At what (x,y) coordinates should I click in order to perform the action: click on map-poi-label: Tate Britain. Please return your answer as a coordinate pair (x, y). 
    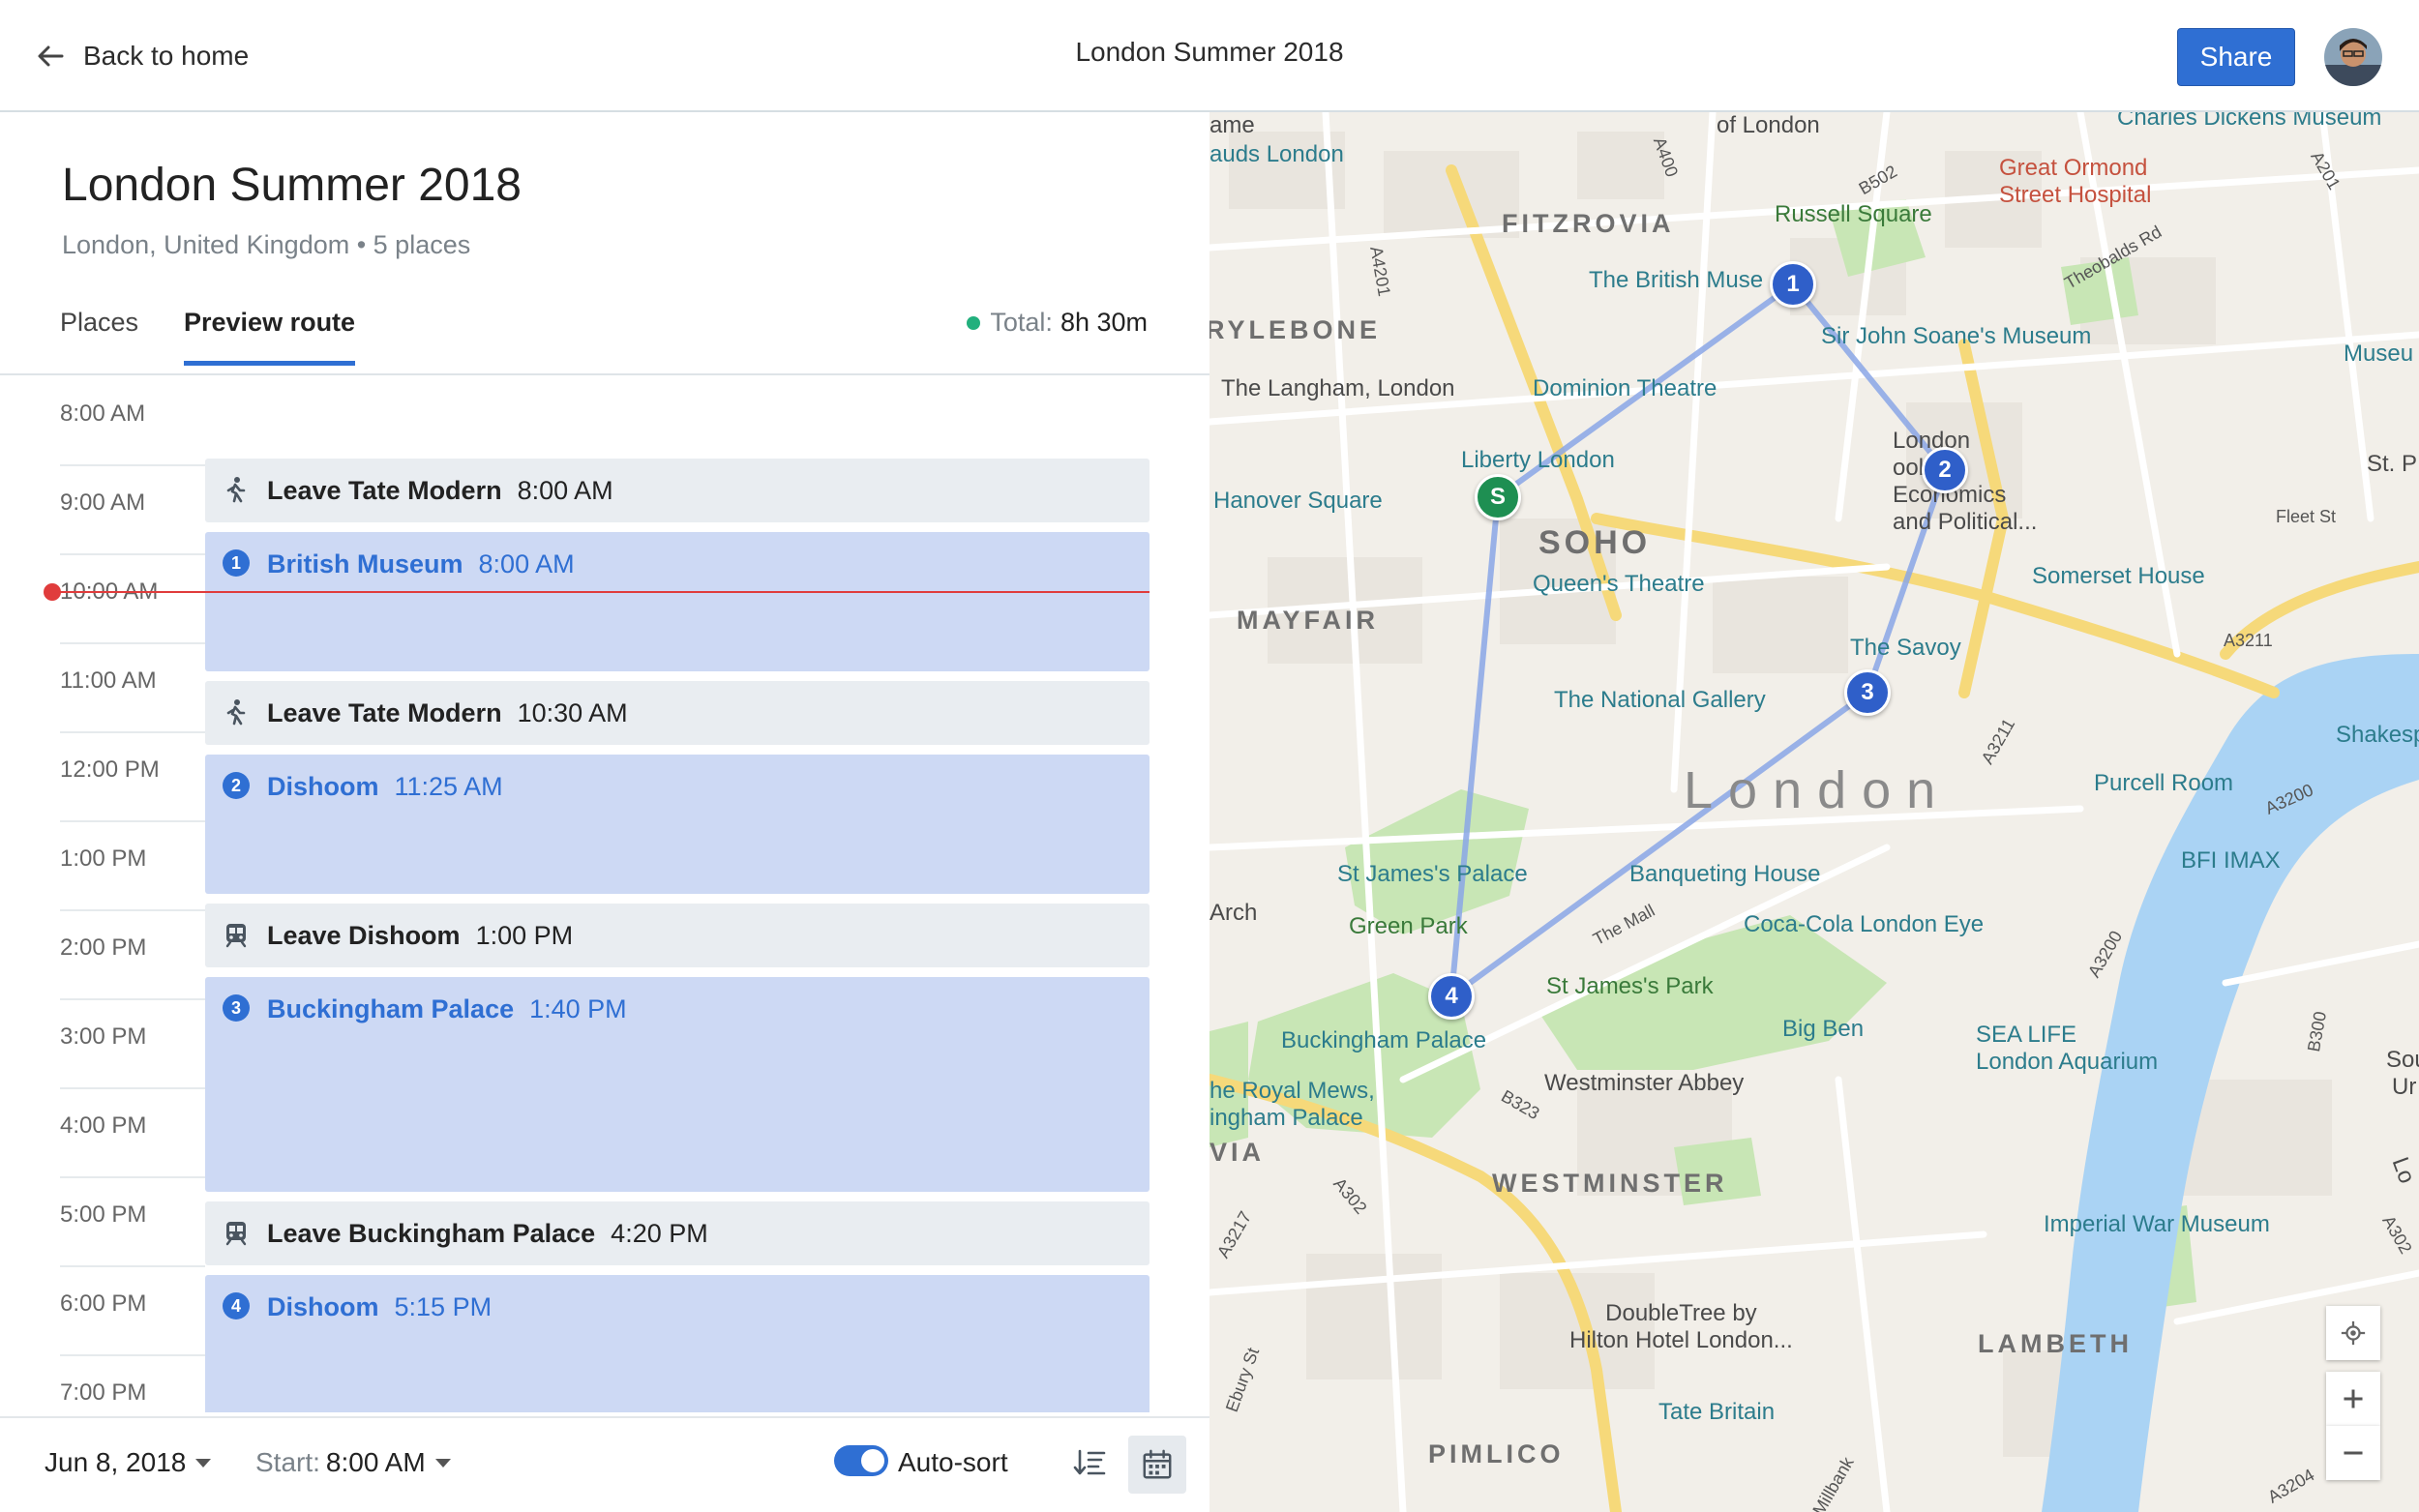
    Looking at the image, I should click on (1717, 1413).